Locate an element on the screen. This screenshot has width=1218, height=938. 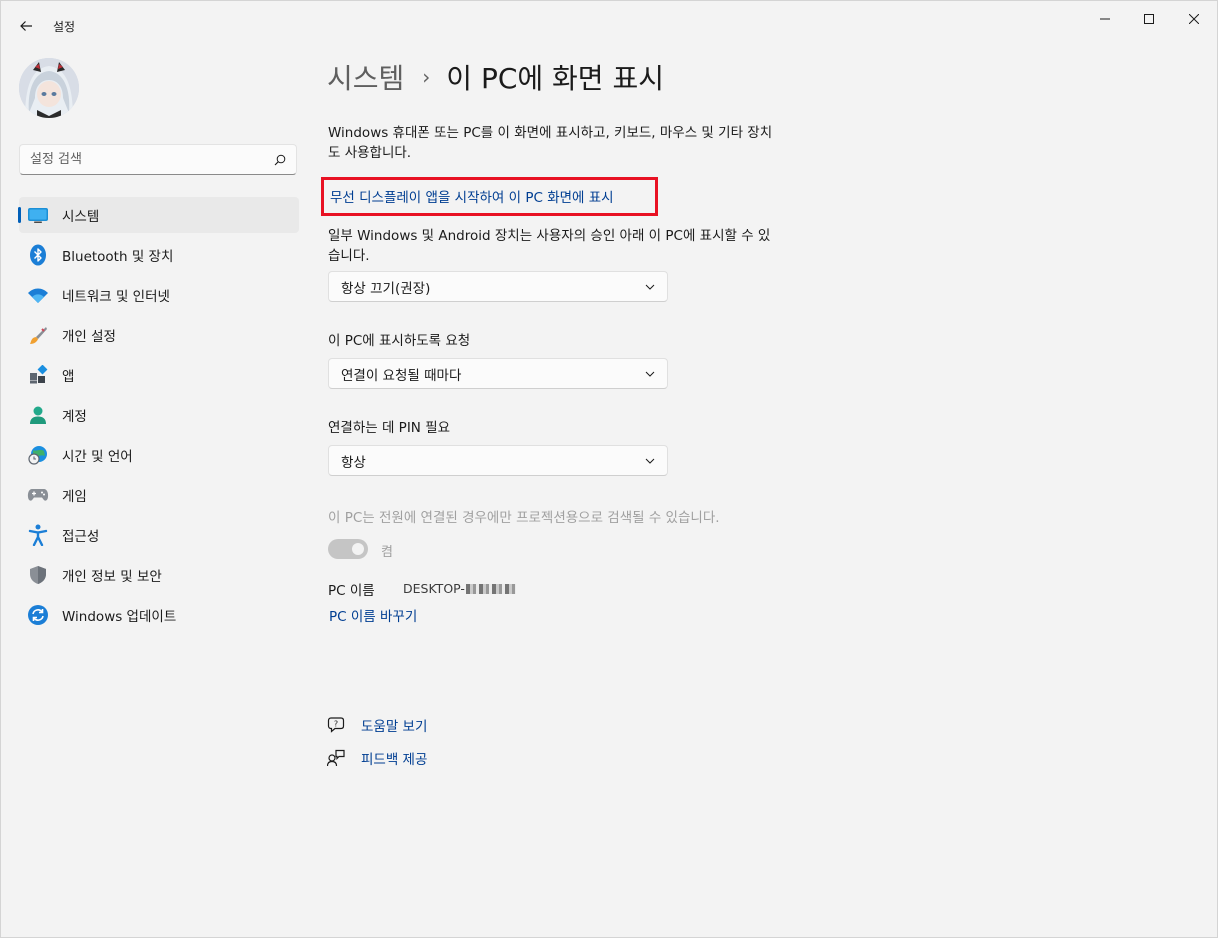
sidebar-item-accounts: 계정 is located at coordinates (159, 415).